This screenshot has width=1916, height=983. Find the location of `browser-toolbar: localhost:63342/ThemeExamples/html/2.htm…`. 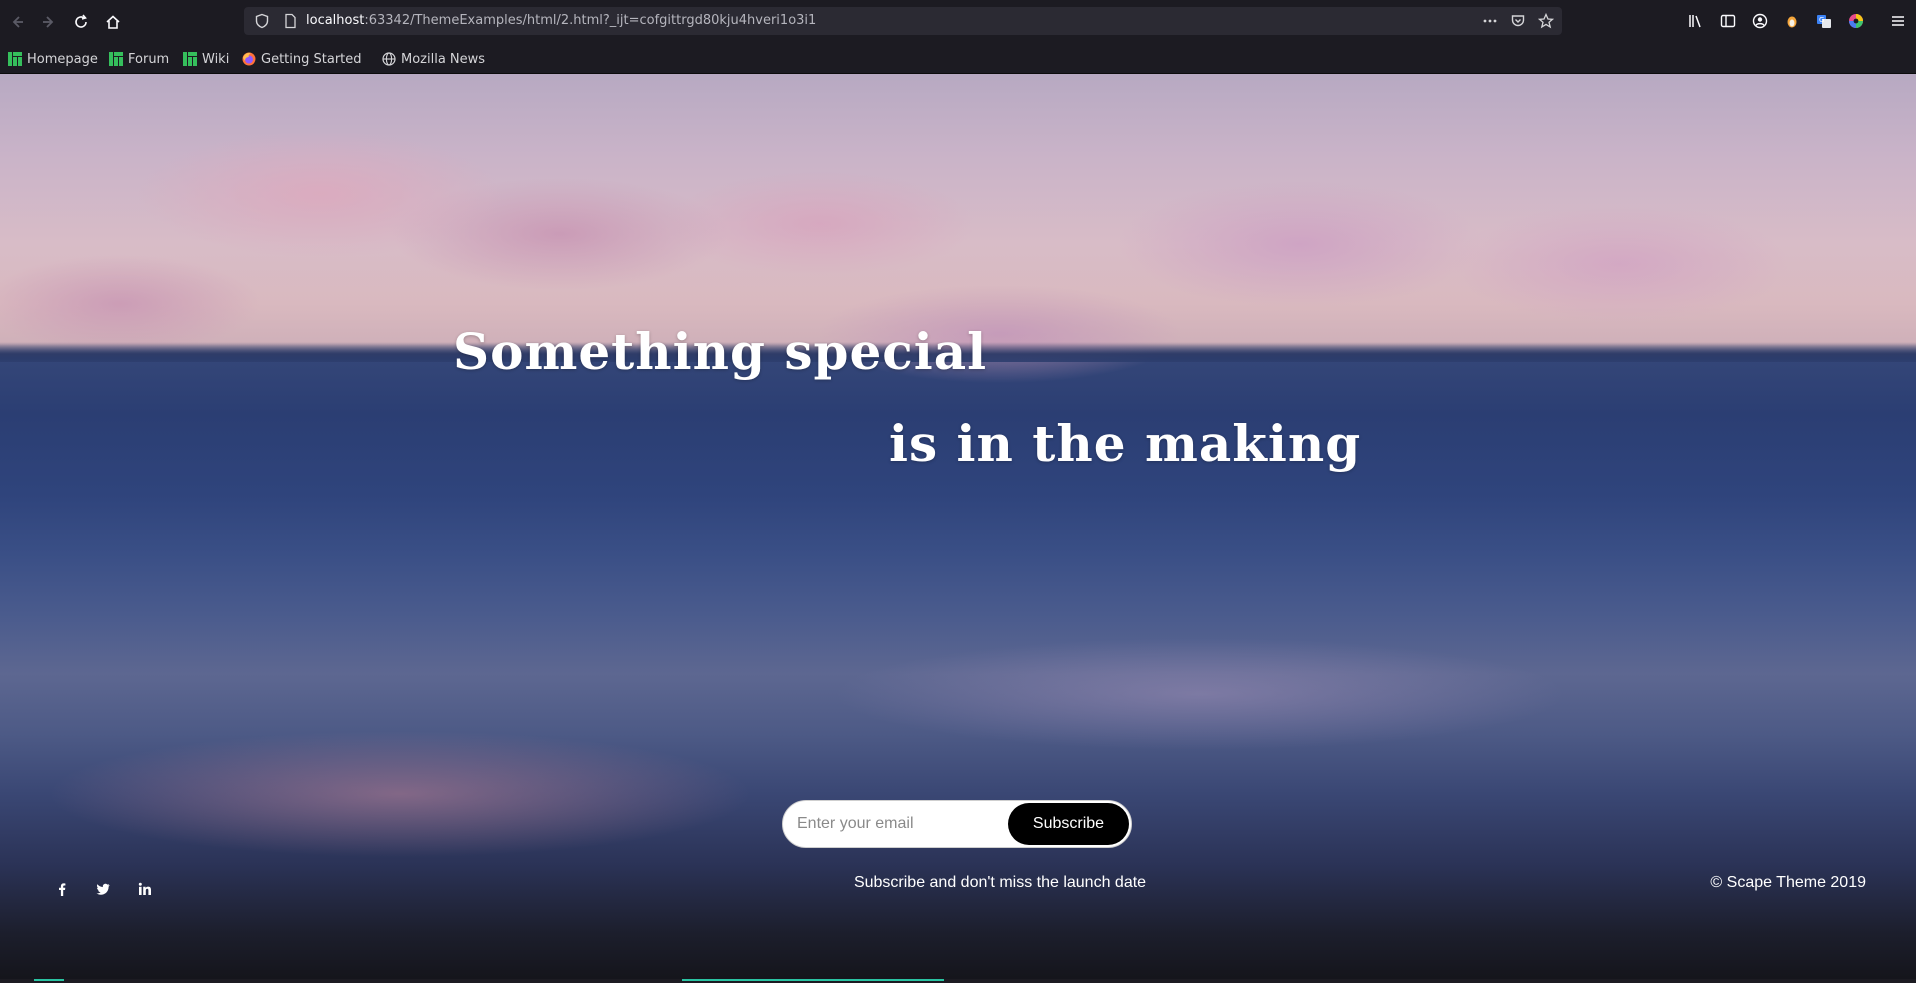

browser-toolbar: localhost:63342/ThemeExamples/html/2.htm… is located at coordinates (958, 21).